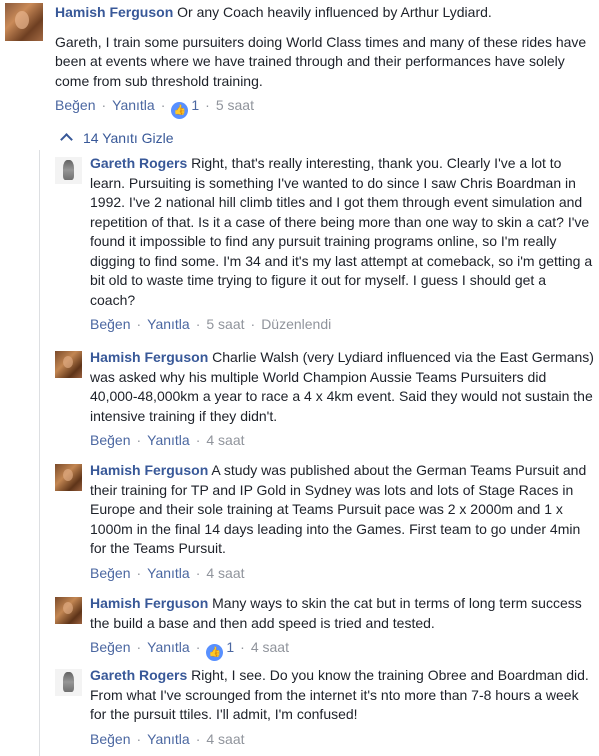 The image size is (599, 756). I want to click on comment-actions: Beğen · Yanıtla · 👍 1 · 5 saat, so click(325, 108).